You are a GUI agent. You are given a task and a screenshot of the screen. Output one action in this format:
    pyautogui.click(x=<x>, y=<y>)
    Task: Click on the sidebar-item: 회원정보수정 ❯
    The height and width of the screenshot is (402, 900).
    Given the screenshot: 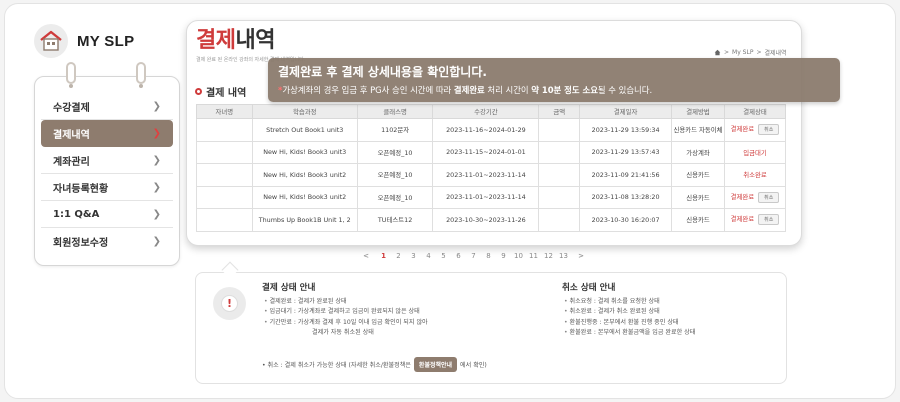 What is the action you would take?
    pyautogui.click(x=107, y=241)
    